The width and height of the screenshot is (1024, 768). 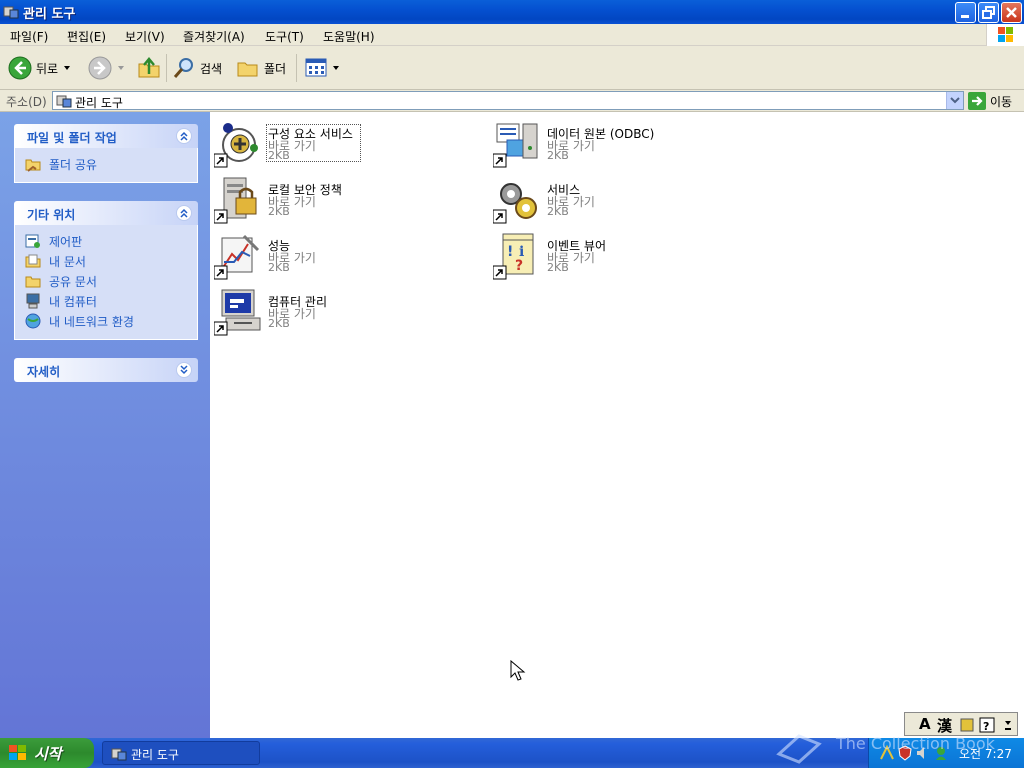 What do you see at coordinates (33, 321) in the screenshot?
I see `network-globe-icon` at bounding box center [33, 321].